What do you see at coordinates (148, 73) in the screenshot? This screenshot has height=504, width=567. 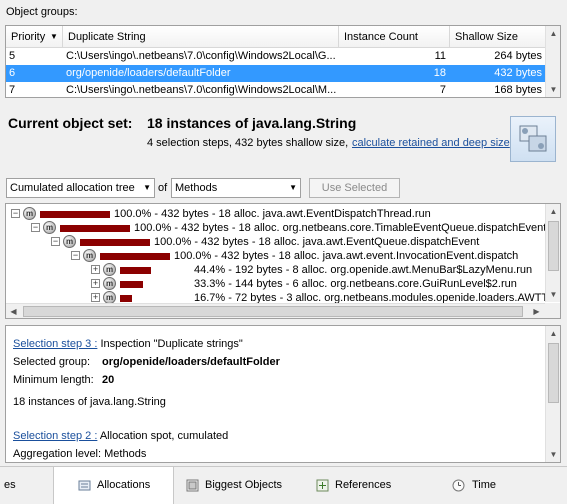 I see `string-cell: org/openide/loaders/defaultFolder` at bounding box center [148, 73].